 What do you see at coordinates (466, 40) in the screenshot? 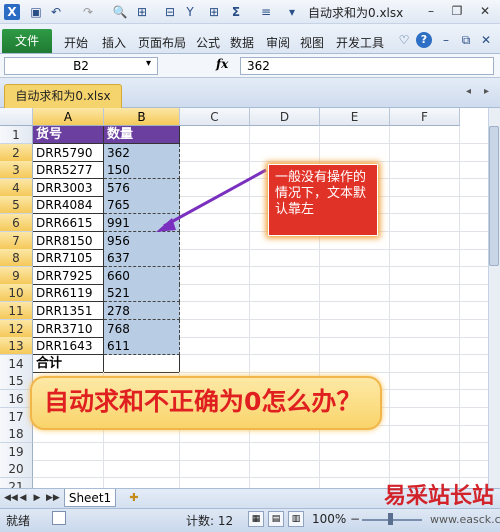
I see `ribbon-restore-icon: ⧉` at bounding box center [466, 40].